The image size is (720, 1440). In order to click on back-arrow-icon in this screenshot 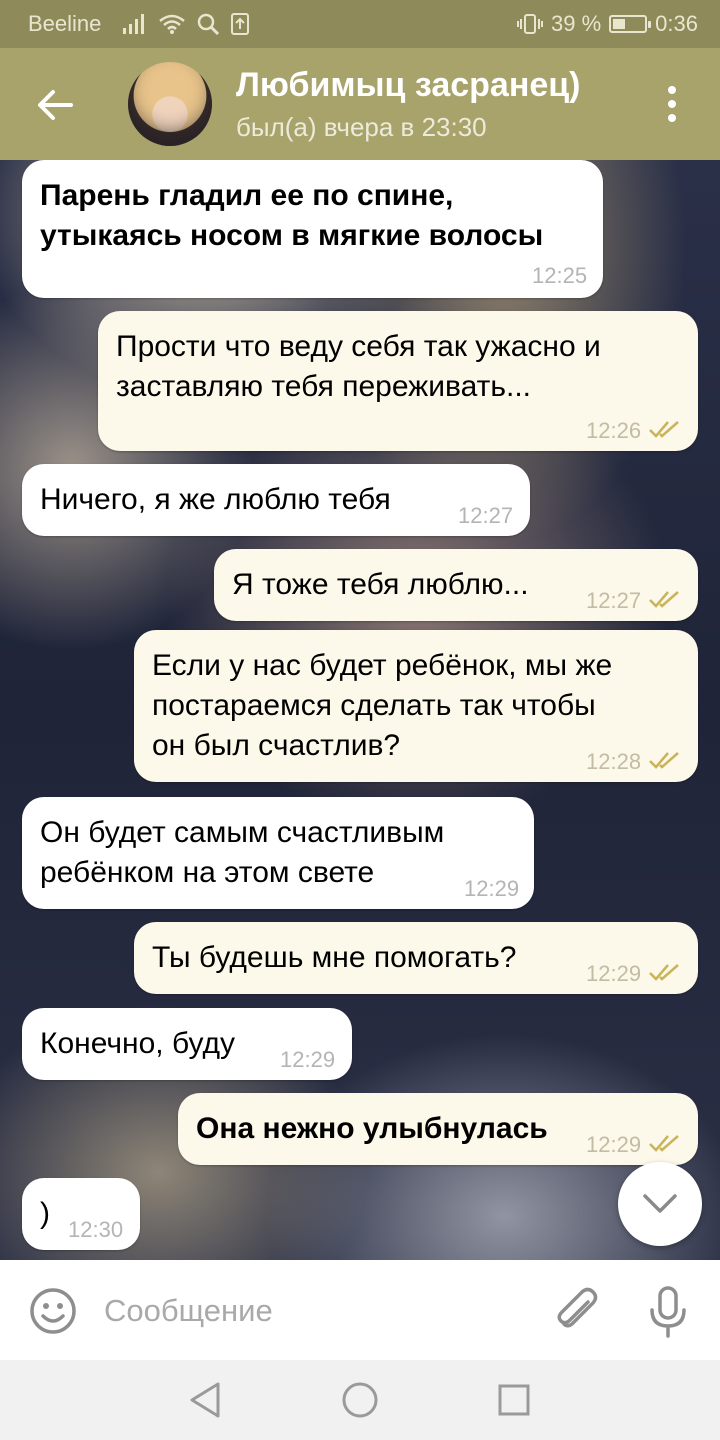, I will do `click(55, 105)`.